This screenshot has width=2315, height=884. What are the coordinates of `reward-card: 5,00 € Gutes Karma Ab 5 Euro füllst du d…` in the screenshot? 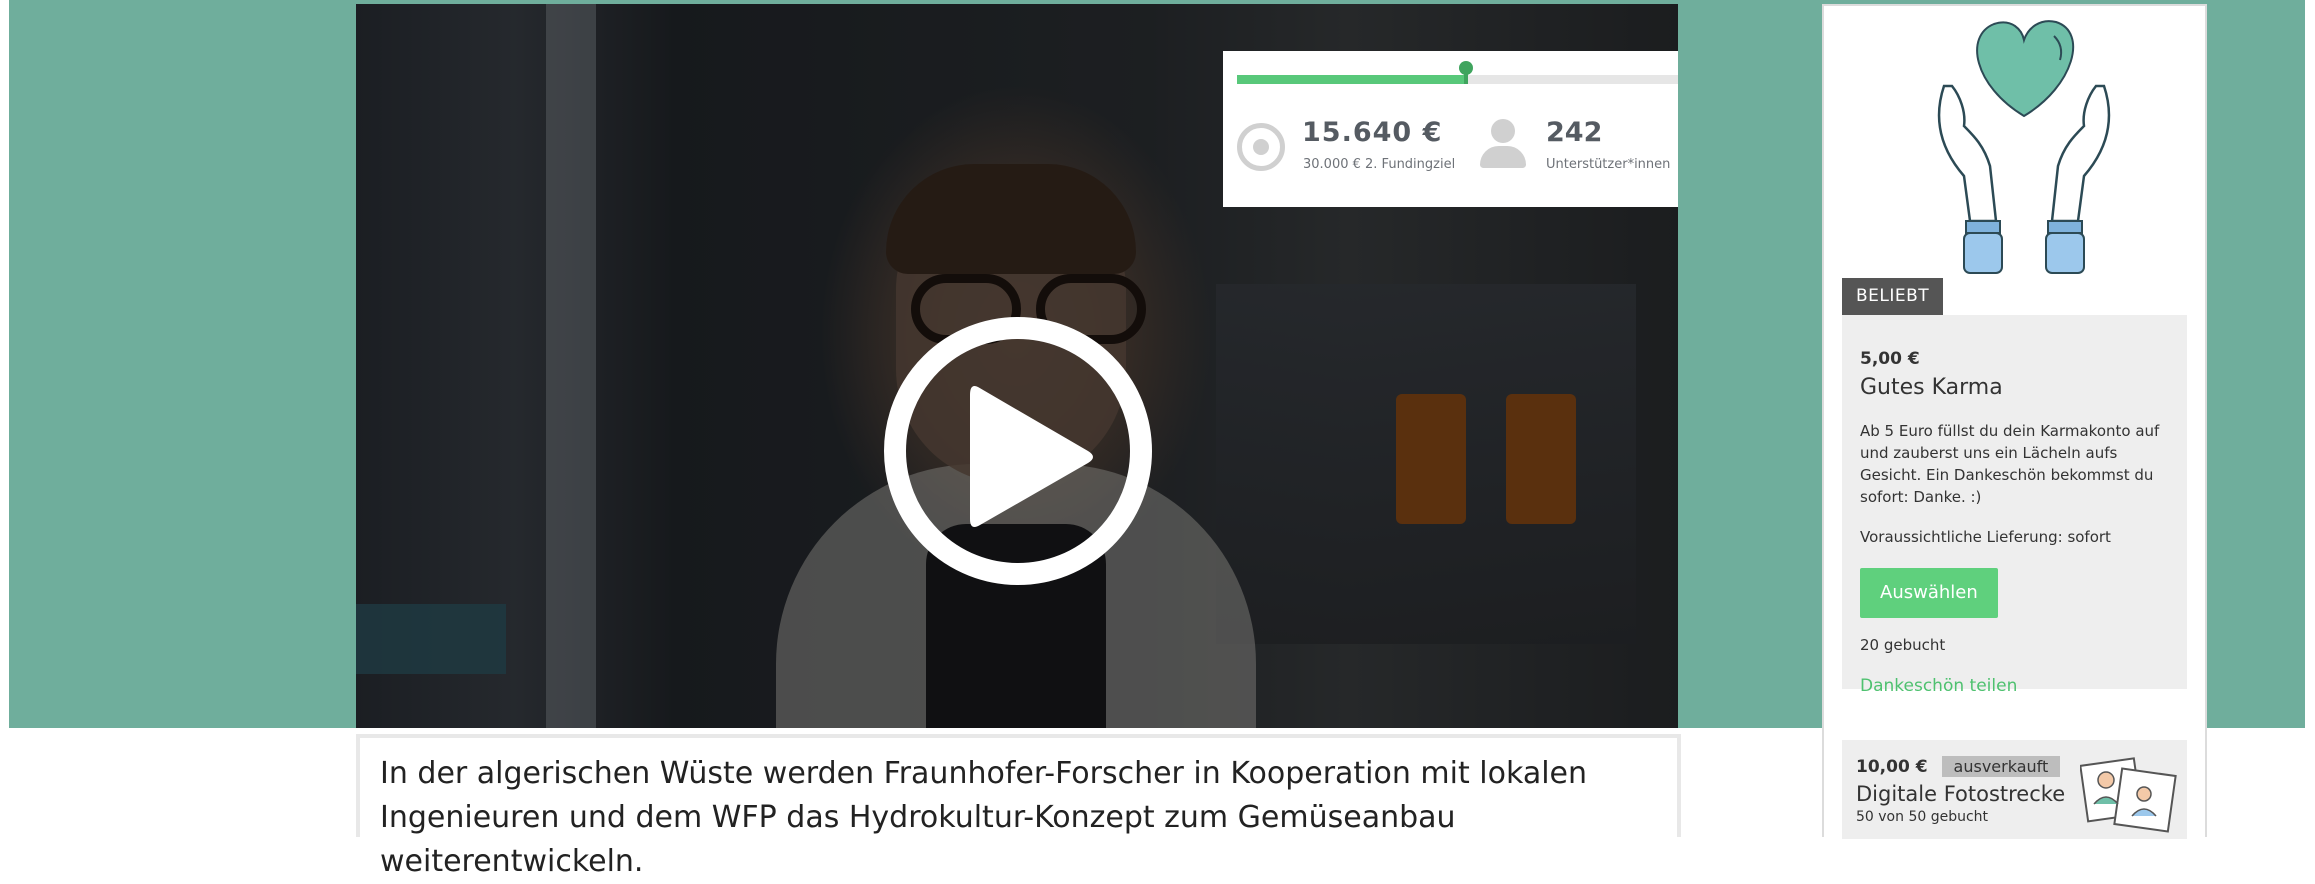 It's located at (2014, 505).